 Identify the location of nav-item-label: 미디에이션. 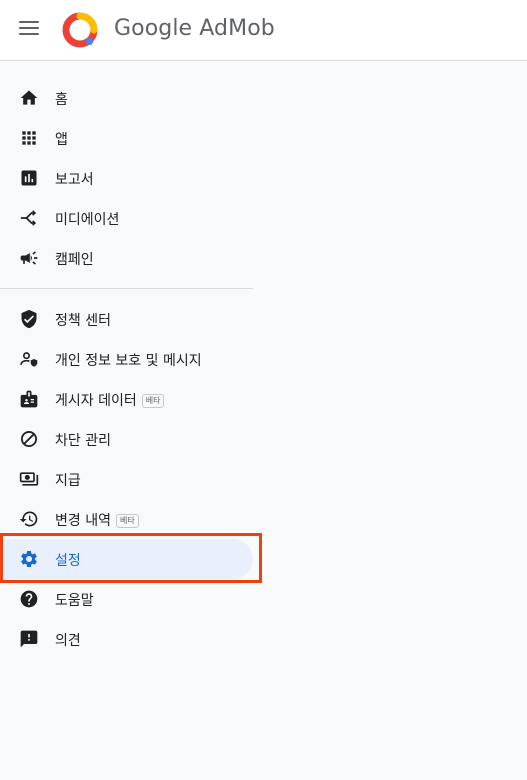
(87, 220).